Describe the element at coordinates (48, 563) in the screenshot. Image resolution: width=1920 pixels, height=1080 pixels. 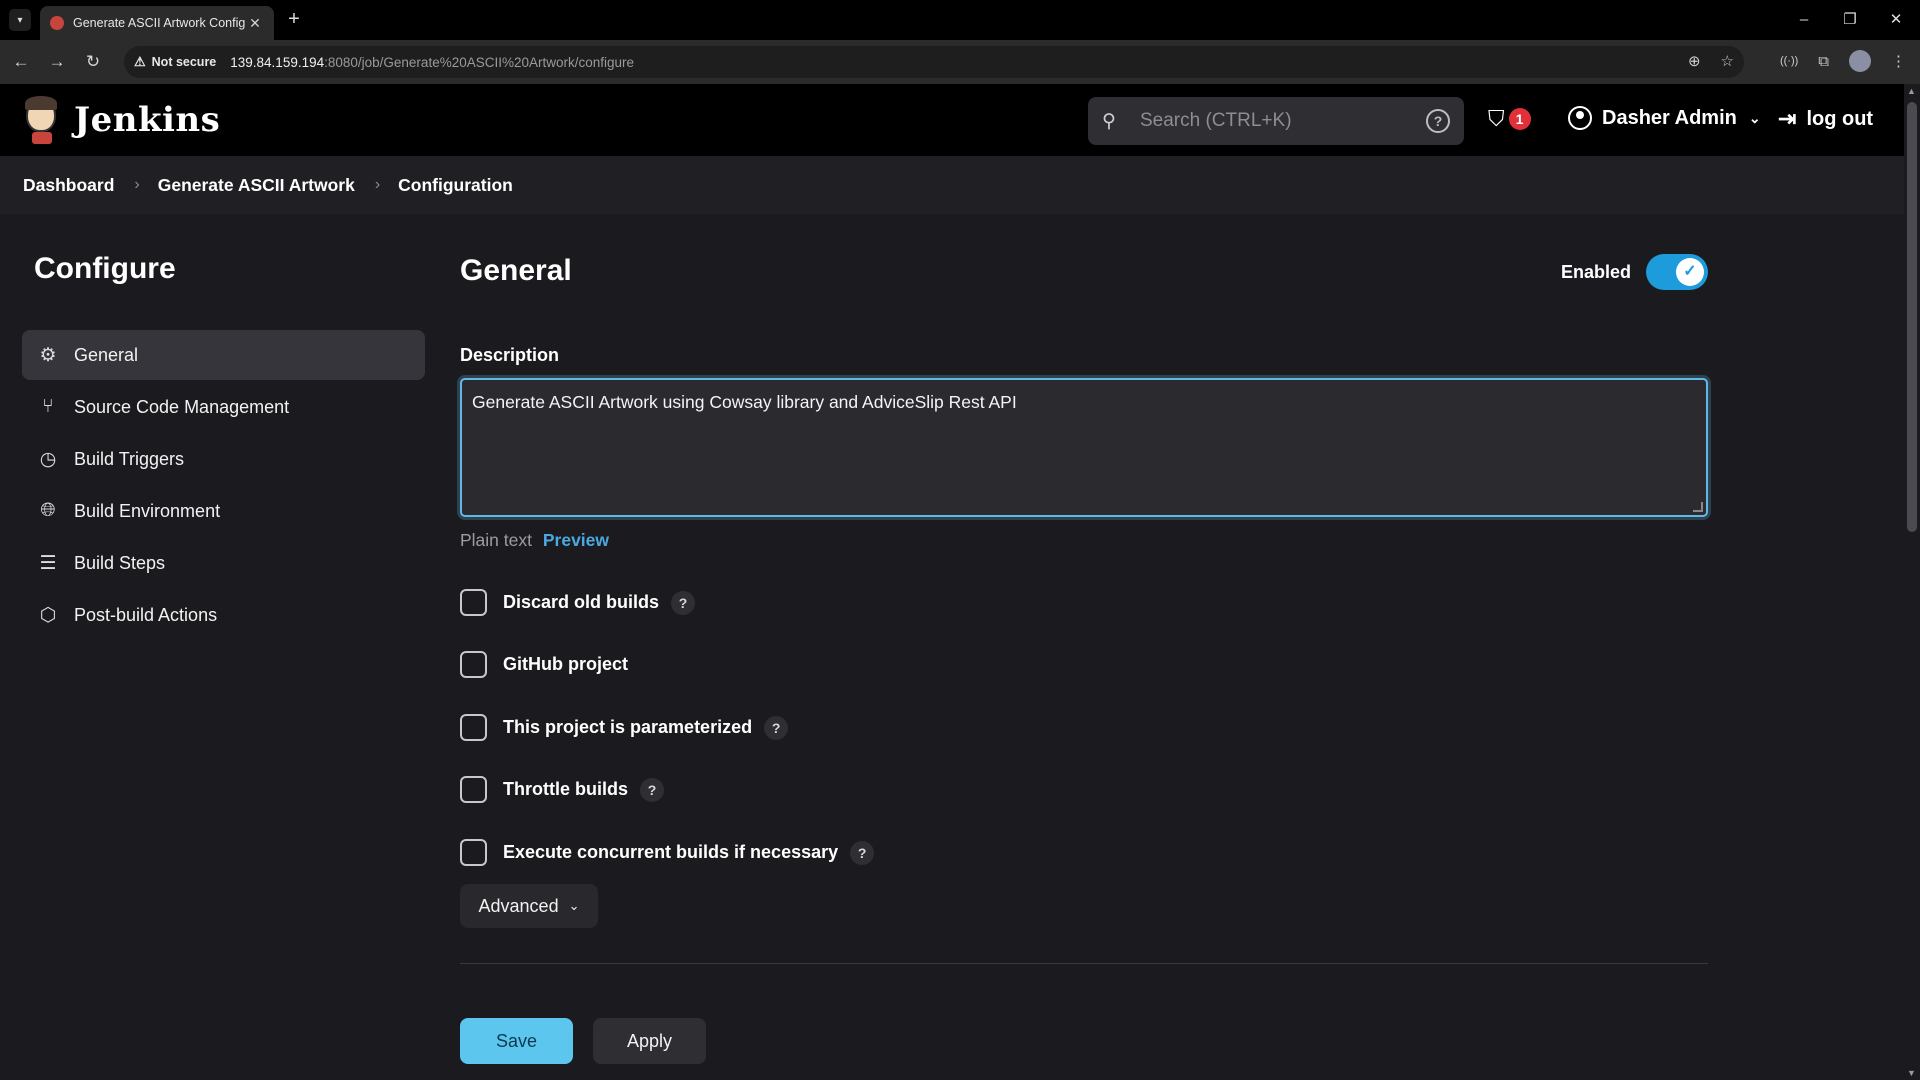
I see `list-icon: ☰` at that location.